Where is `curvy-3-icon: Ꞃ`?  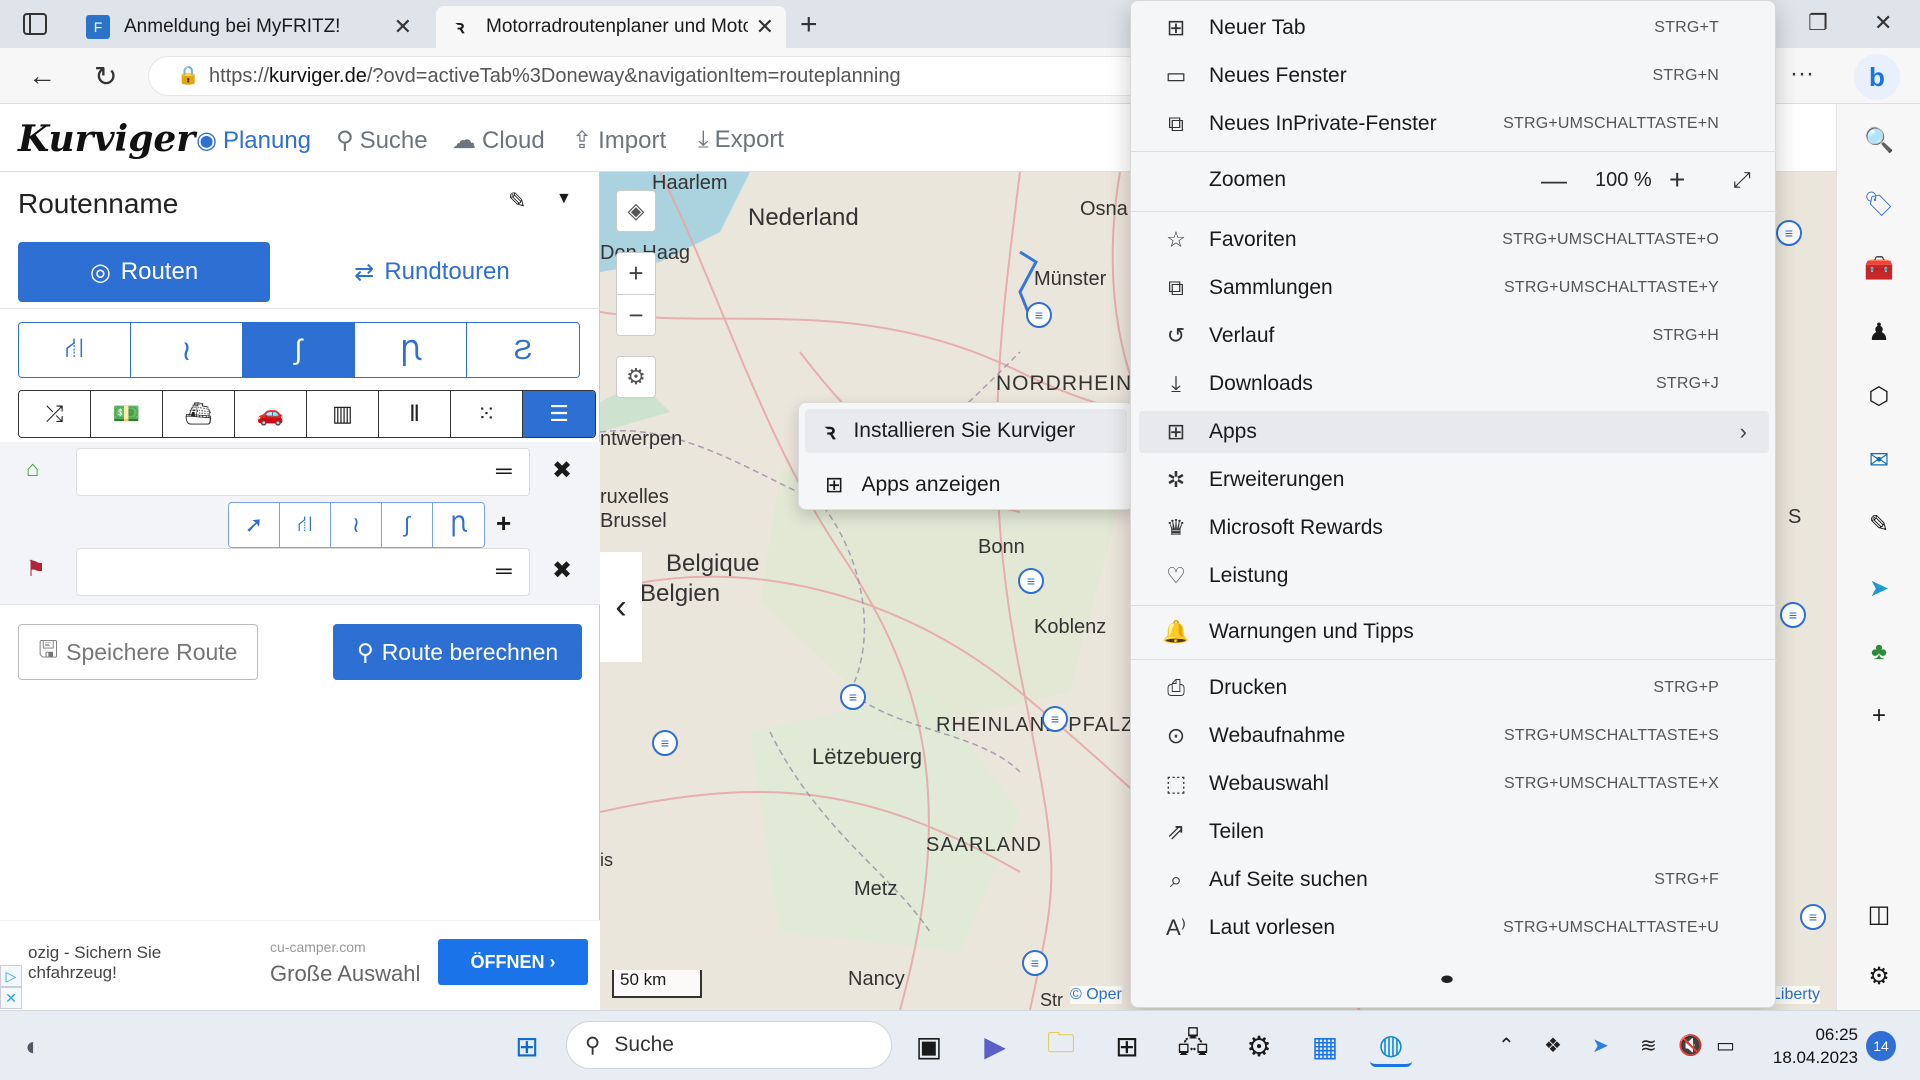 curvy-3-icon: Ꞃ is located at coordinates (458, 525).